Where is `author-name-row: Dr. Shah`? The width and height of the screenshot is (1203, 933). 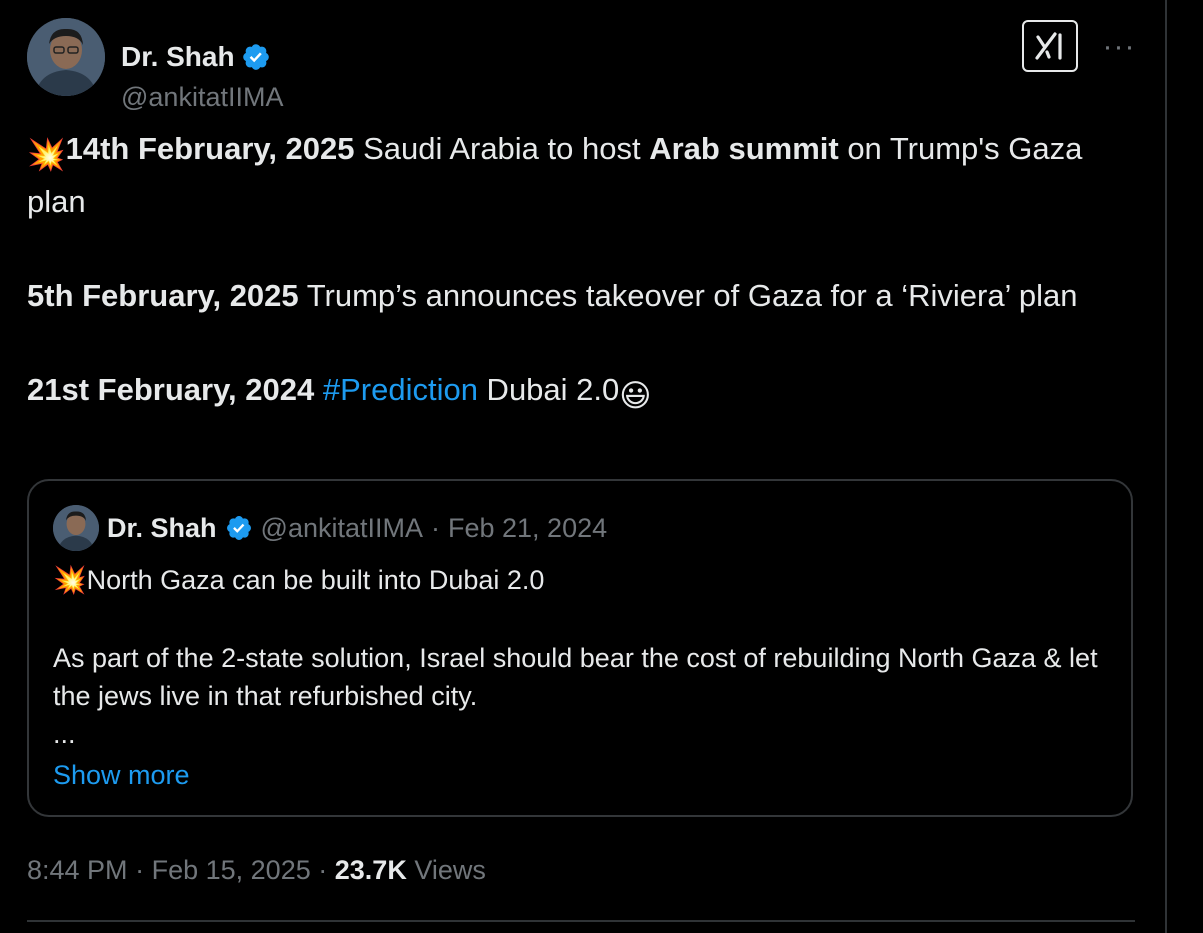
author-name-row: Dr. Shah is located at coordinates (196, 57).